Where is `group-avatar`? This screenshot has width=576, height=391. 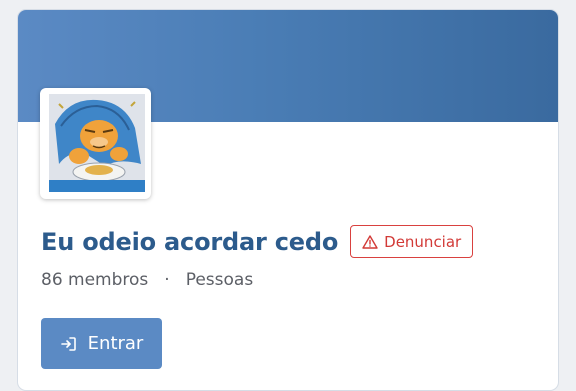
group-avatar is located at coordinates (95, 143).